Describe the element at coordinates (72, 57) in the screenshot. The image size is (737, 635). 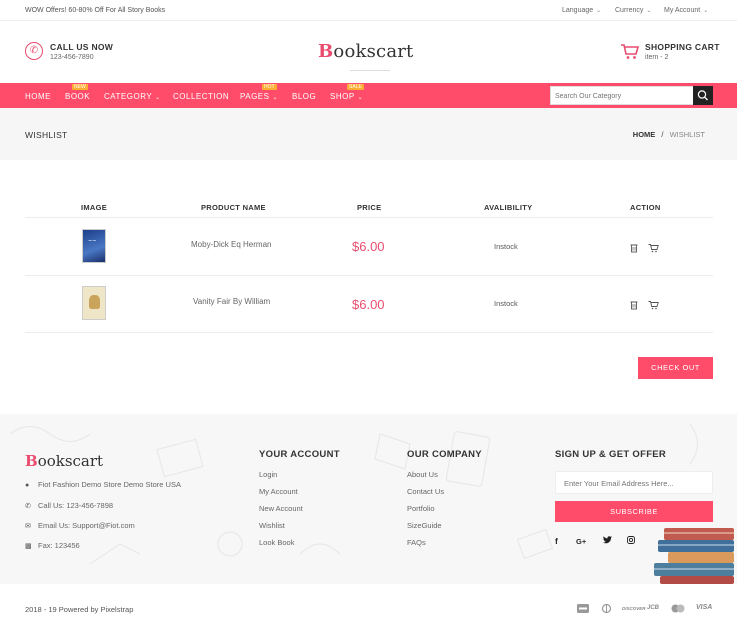
I see `call-us-number: 123-456-7890` at that location.